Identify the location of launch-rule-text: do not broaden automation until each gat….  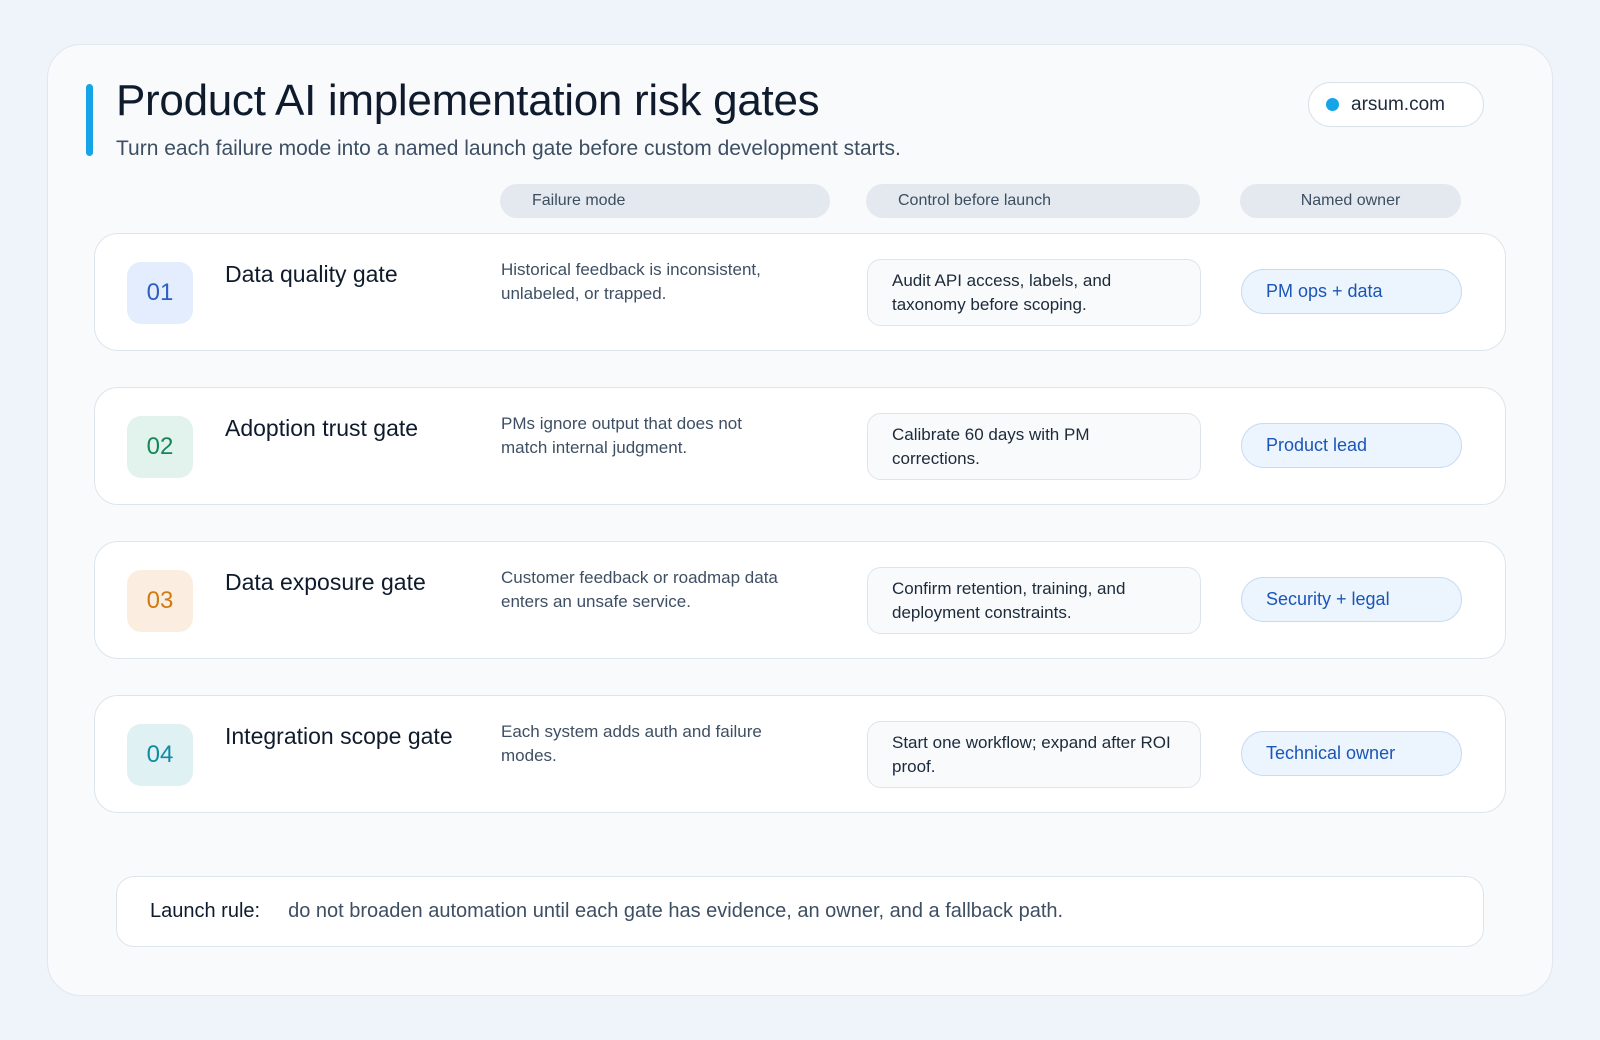
(676, 911).